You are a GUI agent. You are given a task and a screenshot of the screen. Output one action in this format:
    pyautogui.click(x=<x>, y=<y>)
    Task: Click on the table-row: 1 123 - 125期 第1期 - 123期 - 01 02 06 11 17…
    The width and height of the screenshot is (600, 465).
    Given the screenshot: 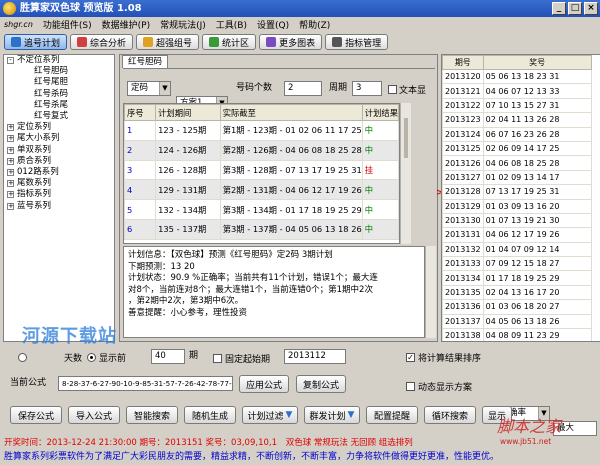 What is the action you would take?
    pyautogui.click(x=261, y=130)
    